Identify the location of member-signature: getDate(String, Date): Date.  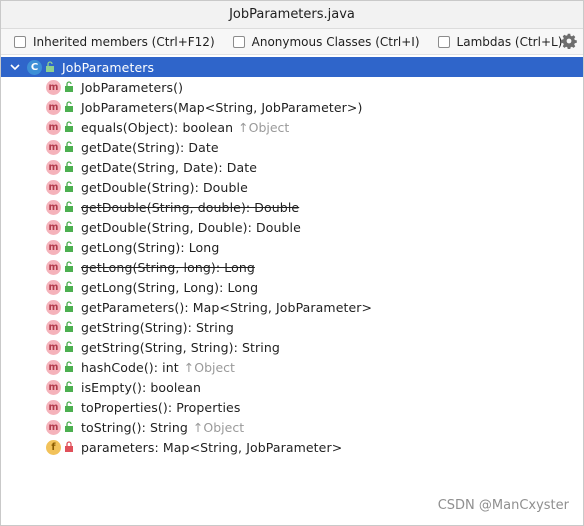
(169, 167).